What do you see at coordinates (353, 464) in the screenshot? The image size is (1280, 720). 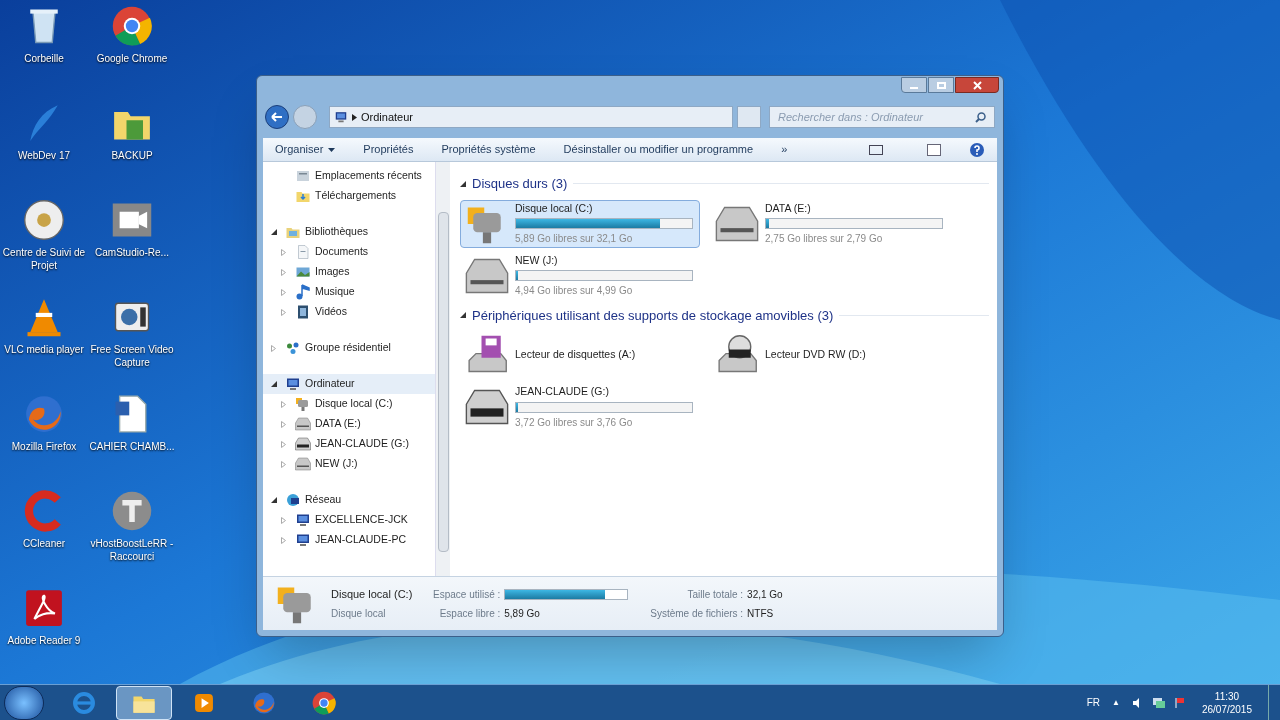 I see `nav-item: NEW (J:)` at bounding box center [353, 464].